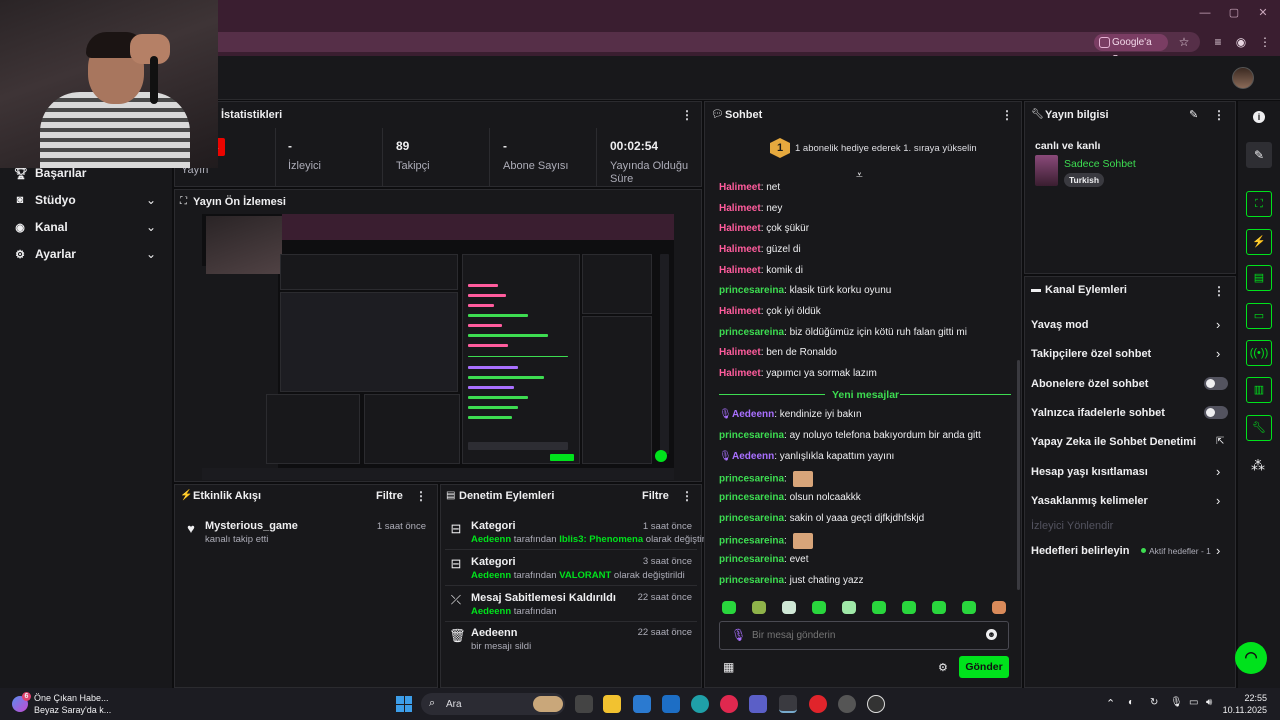 The height and width of the screenshot is (720, 1280). Describe the element at coordinates (404, 704) in the screenshot. I see `windows-start-icon` at that location.